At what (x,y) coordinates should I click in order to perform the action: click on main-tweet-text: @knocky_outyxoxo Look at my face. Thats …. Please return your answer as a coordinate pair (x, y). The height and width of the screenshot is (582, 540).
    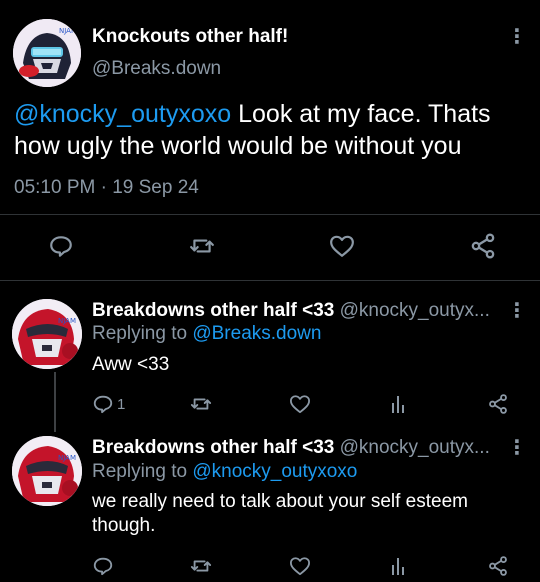
    Looking at the image, I should click on (269, 130).